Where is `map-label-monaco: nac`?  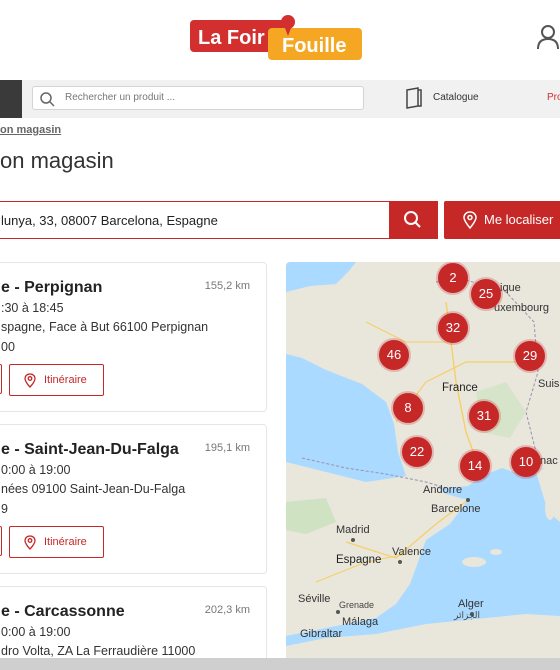
map-label-monaco: nac is located at coordinates (549, 461).